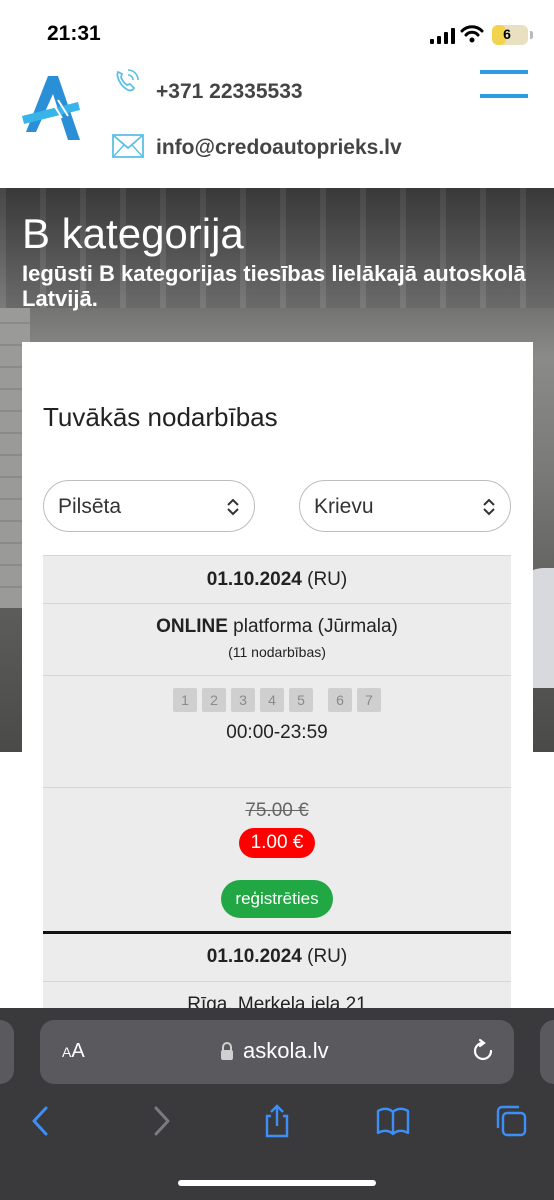  Describe the element at coordinates (127, 80) in the screenshot. I see `phone-icon` at that location.